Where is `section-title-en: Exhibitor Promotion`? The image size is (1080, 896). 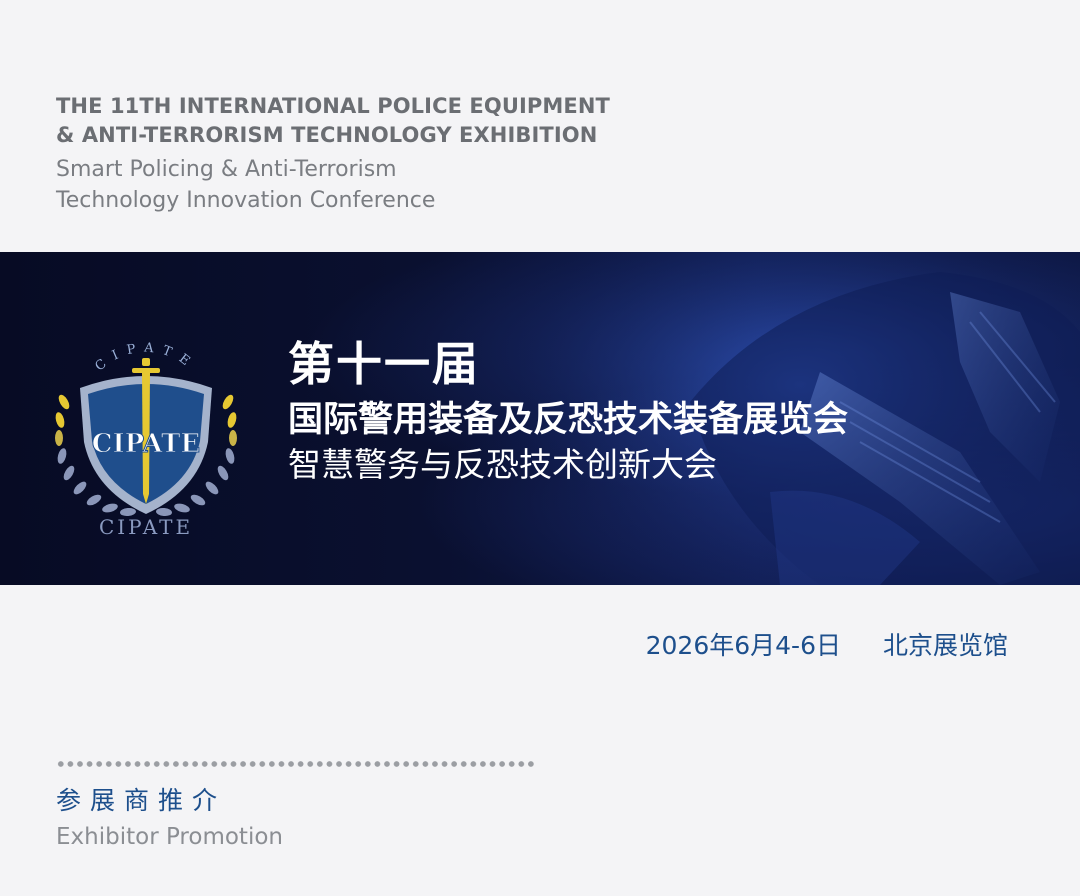 section-title-en: Exhibitor Promotion is located at coordinates (169, 837).